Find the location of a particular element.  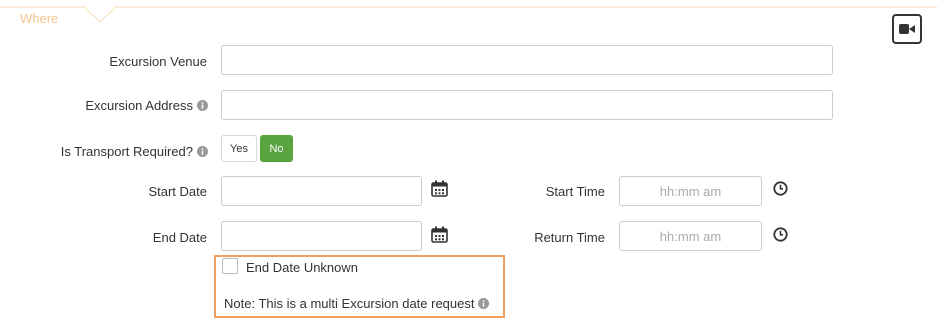

video-camera-icon is located at coordinates (907, 29).